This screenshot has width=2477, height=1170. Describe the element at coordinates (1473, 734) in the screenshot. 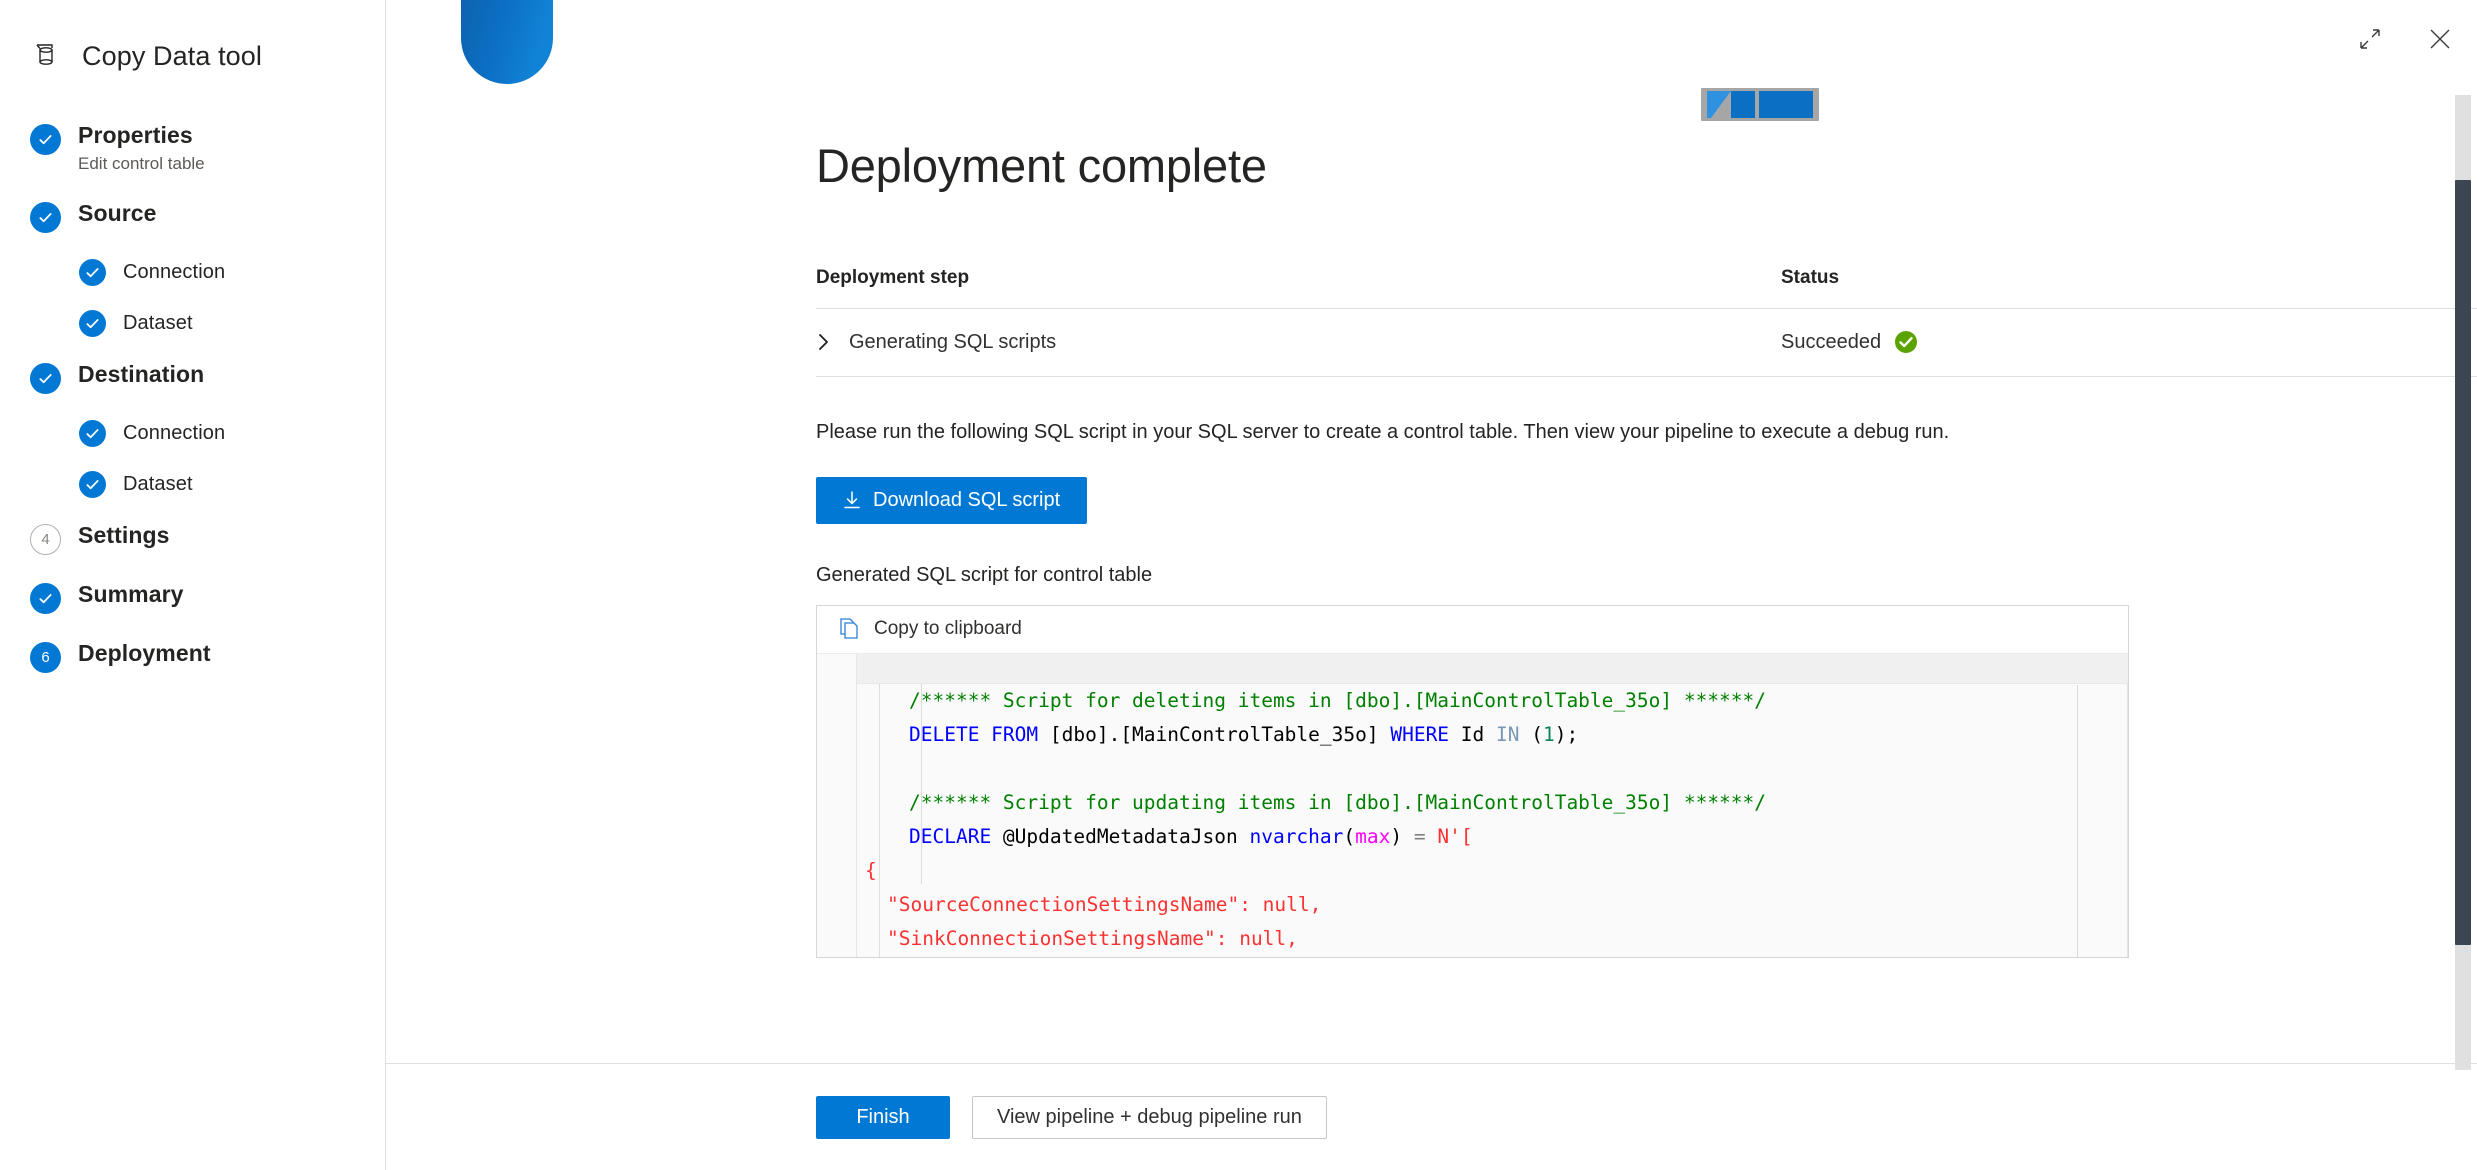

I see `code-token: Id` at that location.